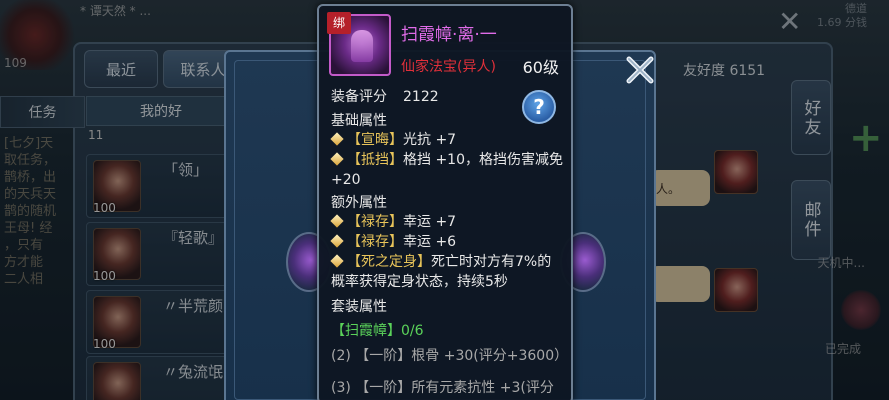 Image resolution: width=889 pixels, height=400 pixels. What do you see at coordinates (446, 170) in the screenshot?
I see `attribute-line: 【抵挡】格挡 +10，格挡伤害减免 +20` at bounding box center [446, 170].